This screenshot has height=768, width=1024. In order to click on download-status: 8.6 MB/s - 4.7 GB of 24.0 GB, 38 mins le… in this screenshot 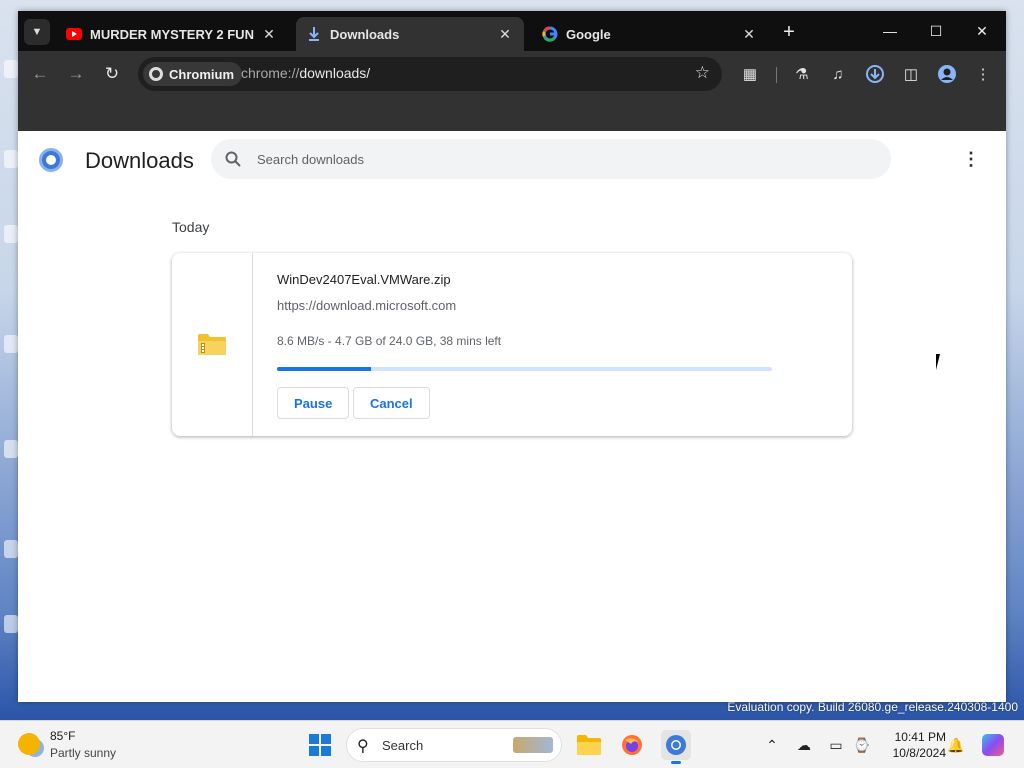, I will do `click(389, 341)`.